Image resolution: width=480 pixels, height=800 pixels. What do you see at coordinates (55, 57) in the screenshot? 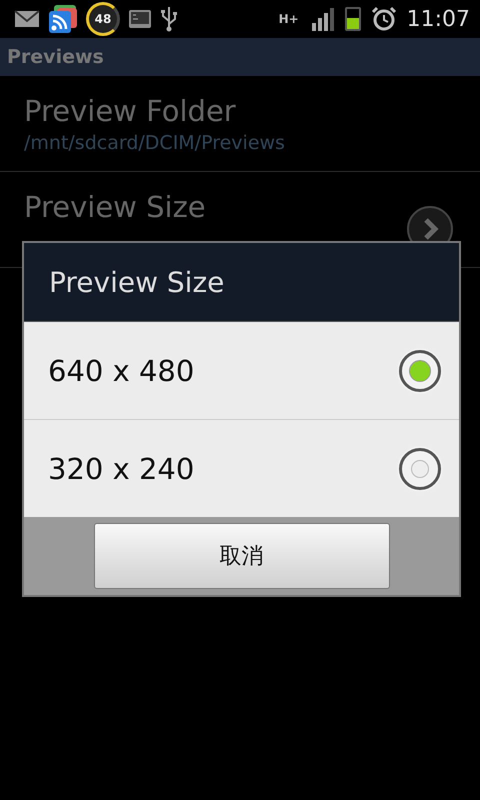
I see `app-title: Previews` at bounding box center [55, 57].